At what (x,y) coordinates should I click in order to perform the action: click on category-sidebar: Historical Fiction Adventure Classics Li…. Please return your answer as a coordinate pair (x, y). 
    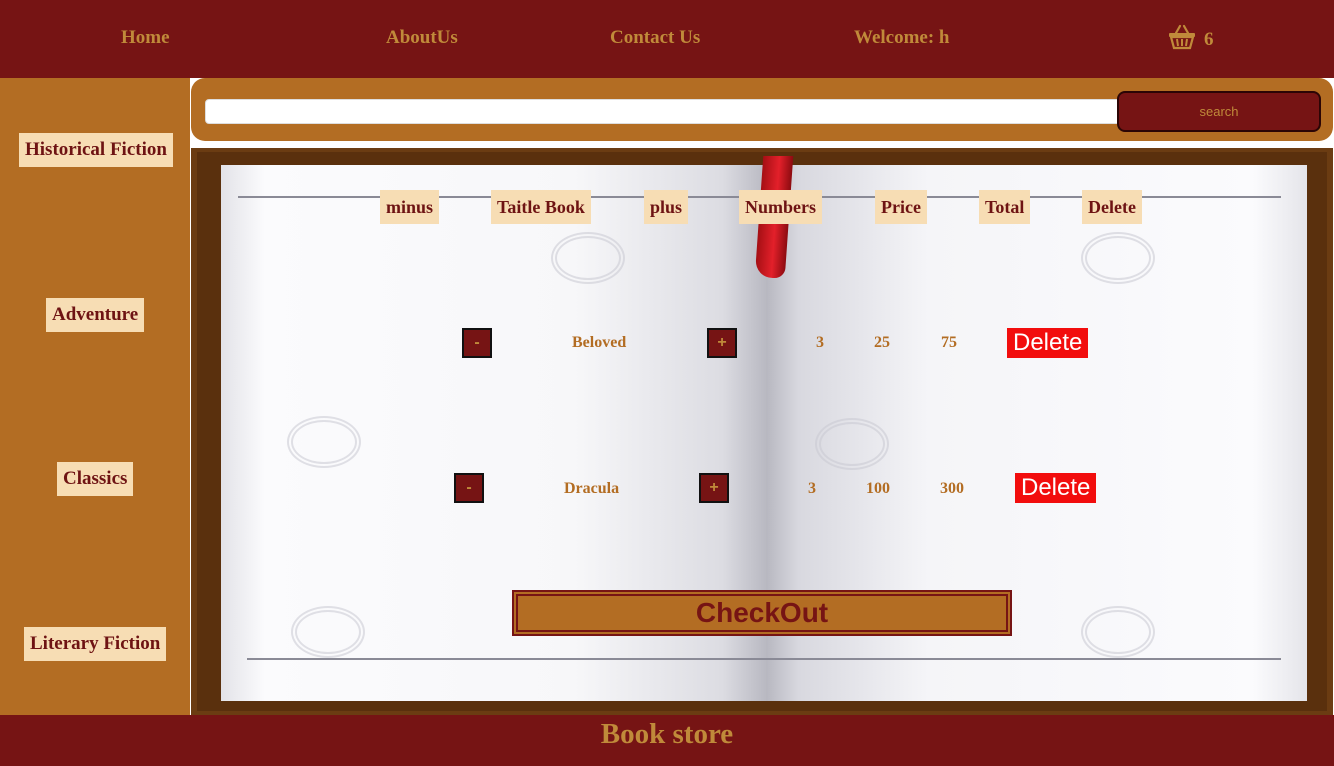
    Looking at the image, I should click on (95, 396).